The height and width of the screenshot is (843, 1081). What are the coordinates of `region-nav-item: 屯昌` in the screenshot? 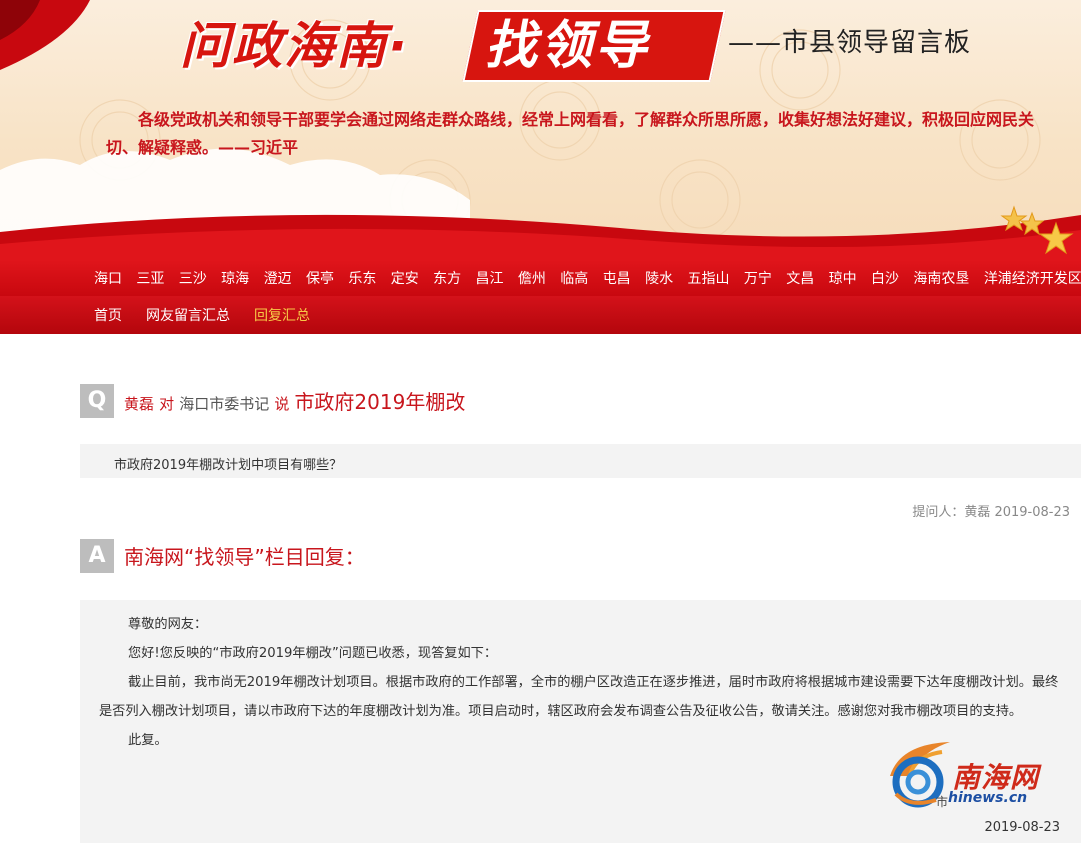 It's located at (617, 278).